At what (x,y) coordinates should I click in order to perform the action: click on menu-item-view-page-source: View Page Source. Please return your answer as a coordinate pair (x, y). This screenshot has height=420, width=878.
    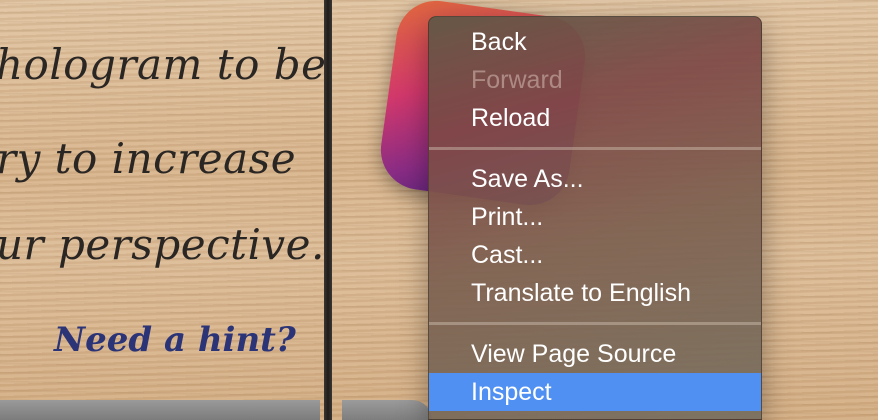
    Looking at the image, I should click on (595, 354).